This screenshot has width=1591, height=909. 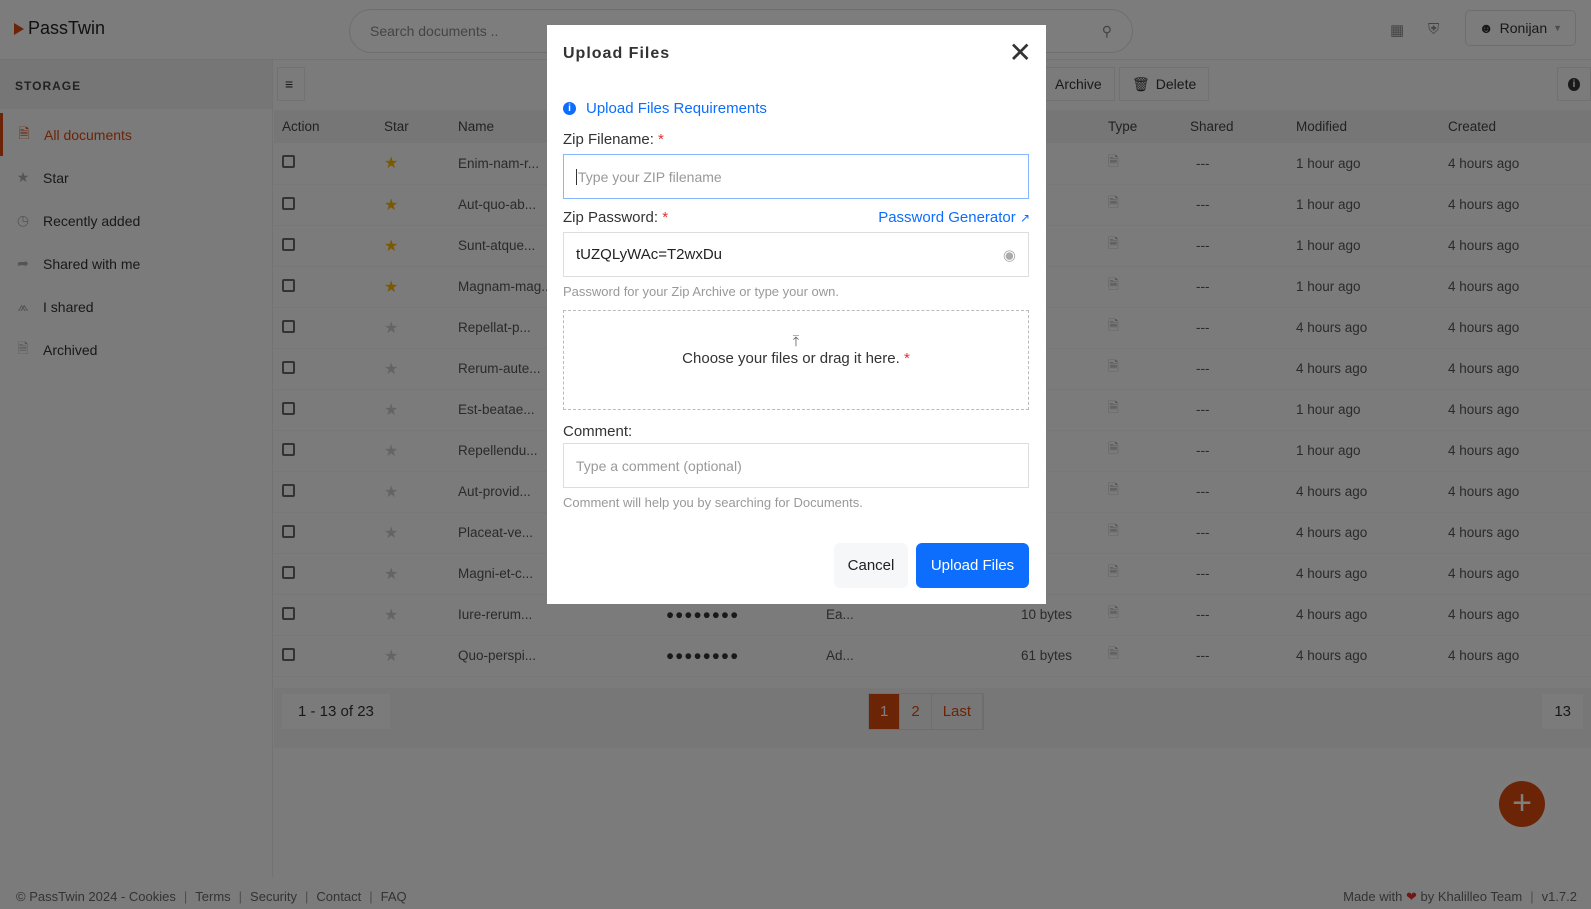 What do you see at coordinates (1020, 53) in the screenshot?
I see `close-icon: ✕` at bounding box center [1020, 53].